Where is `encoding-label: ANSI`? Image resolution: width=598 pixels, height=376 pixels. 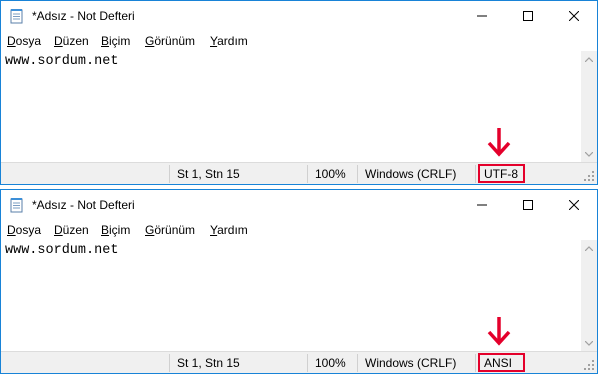
encoding-label: ANSI is located at coordinates (498, 363).